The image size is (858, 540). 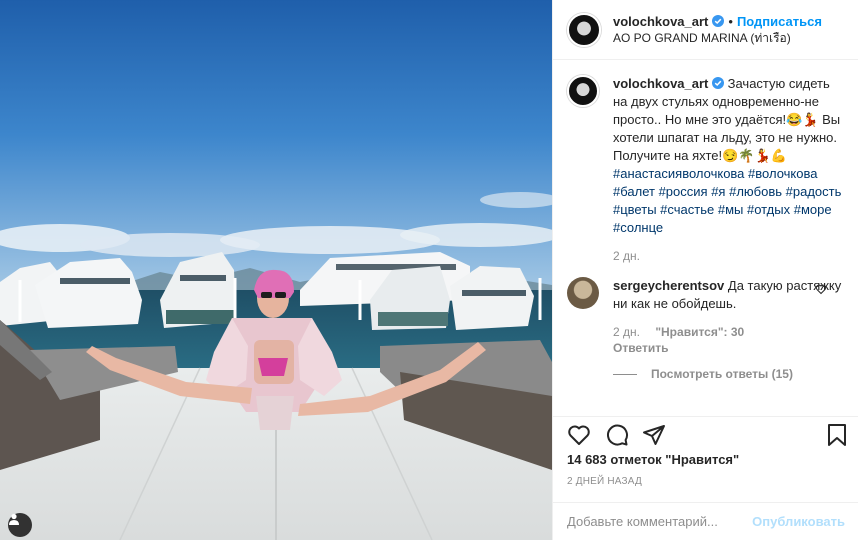 I want to click on comment-likes: "Нравится": 30, so click(x=699, y=332).